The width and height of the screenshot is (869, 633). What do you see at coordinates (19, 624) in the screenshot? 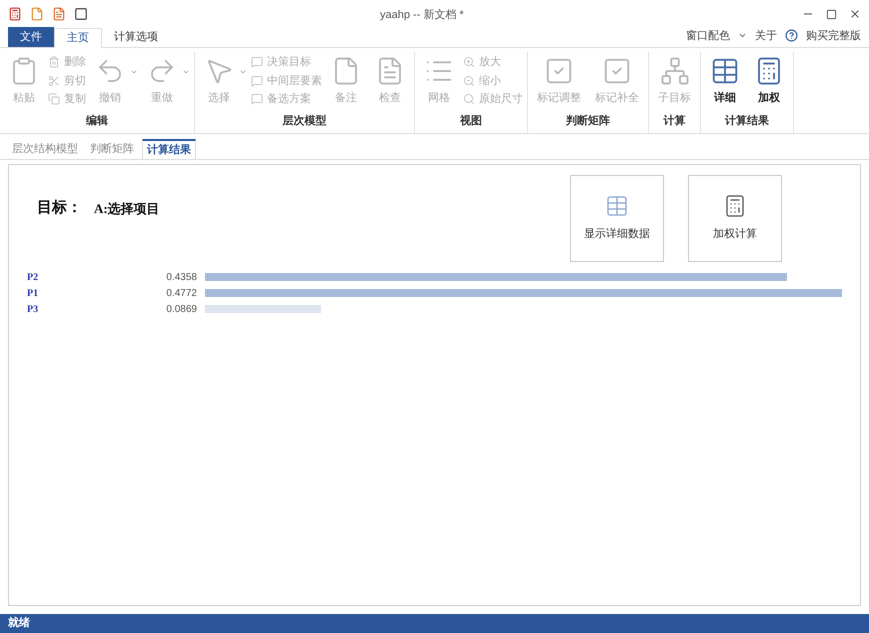
I see `status-text: 就绪` at bounding box center [19, 624].